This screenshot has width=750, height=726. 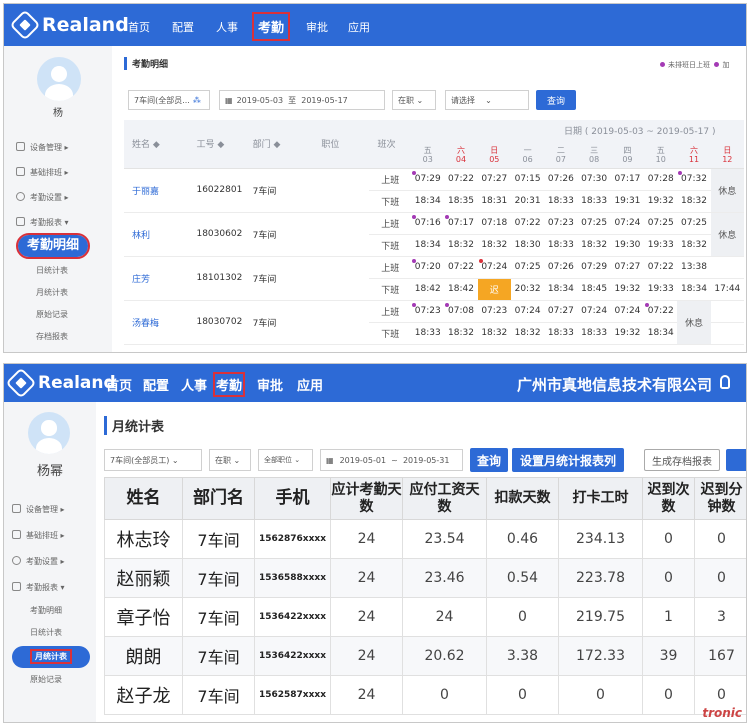 What do you see at coordinates (52, 336) in the screenshot?
I see `menu-archive: 存档报表` at bounding box center [52, 336].